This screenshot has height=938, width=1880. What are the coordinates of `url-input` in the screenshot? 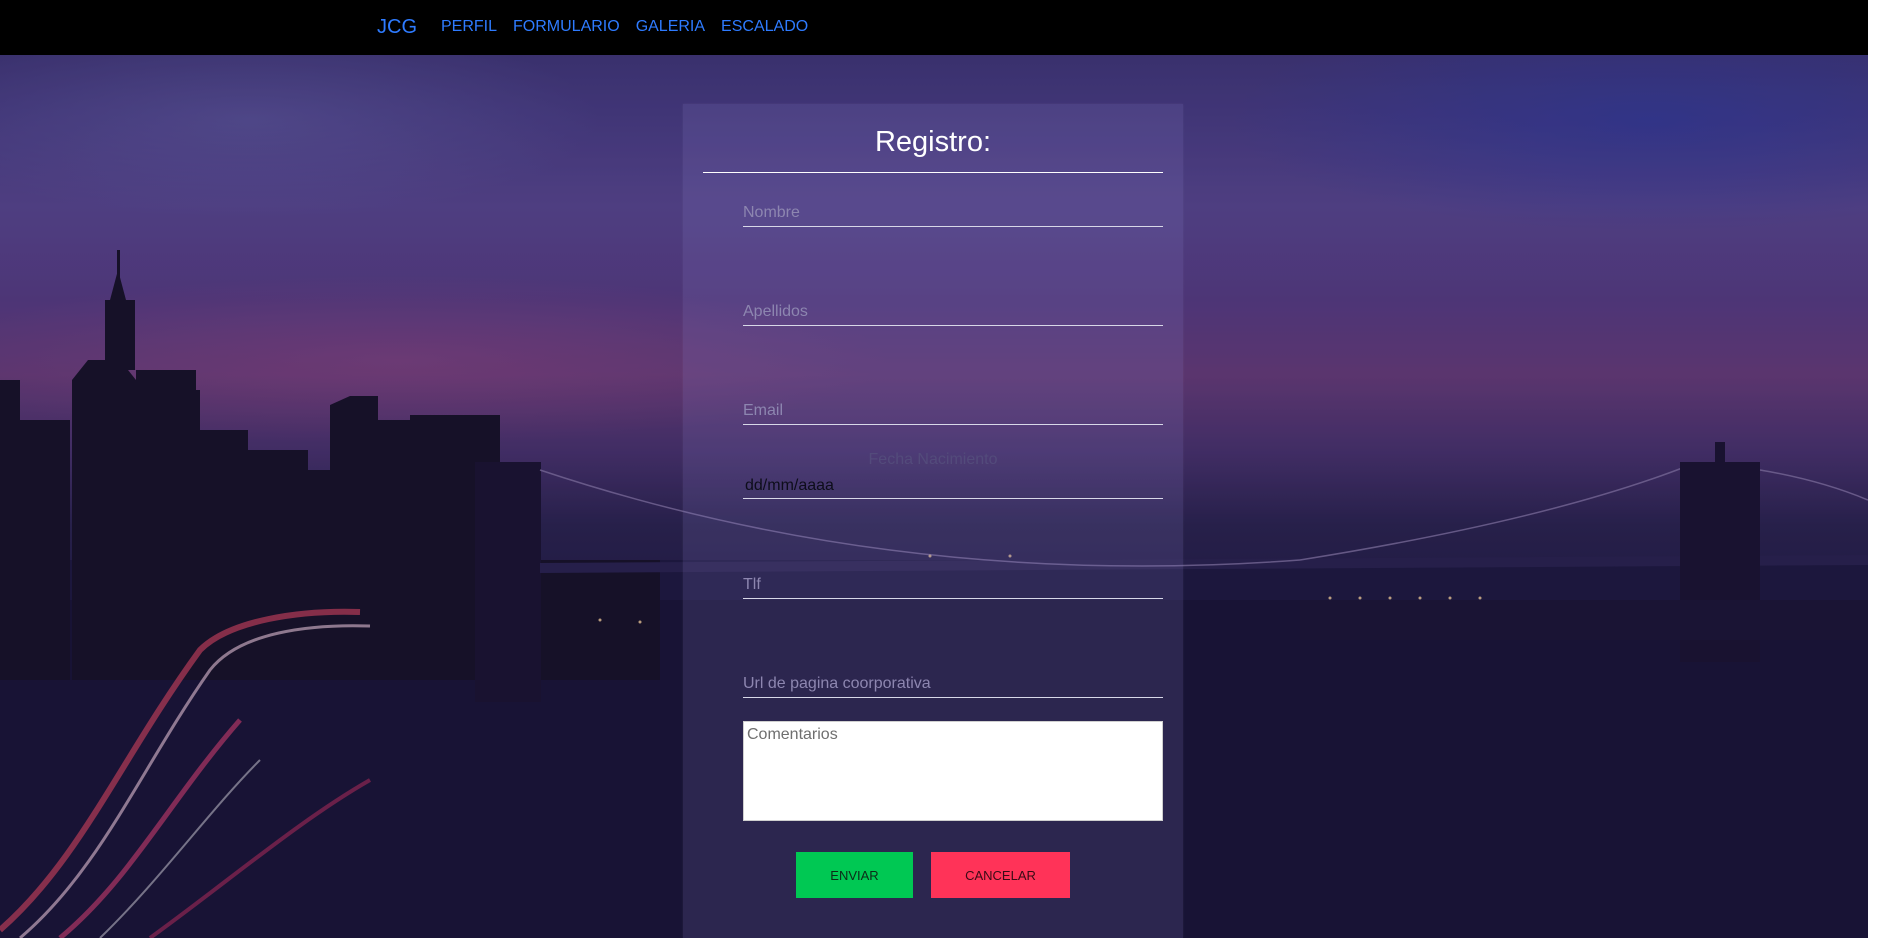 It's located at (953, 684).